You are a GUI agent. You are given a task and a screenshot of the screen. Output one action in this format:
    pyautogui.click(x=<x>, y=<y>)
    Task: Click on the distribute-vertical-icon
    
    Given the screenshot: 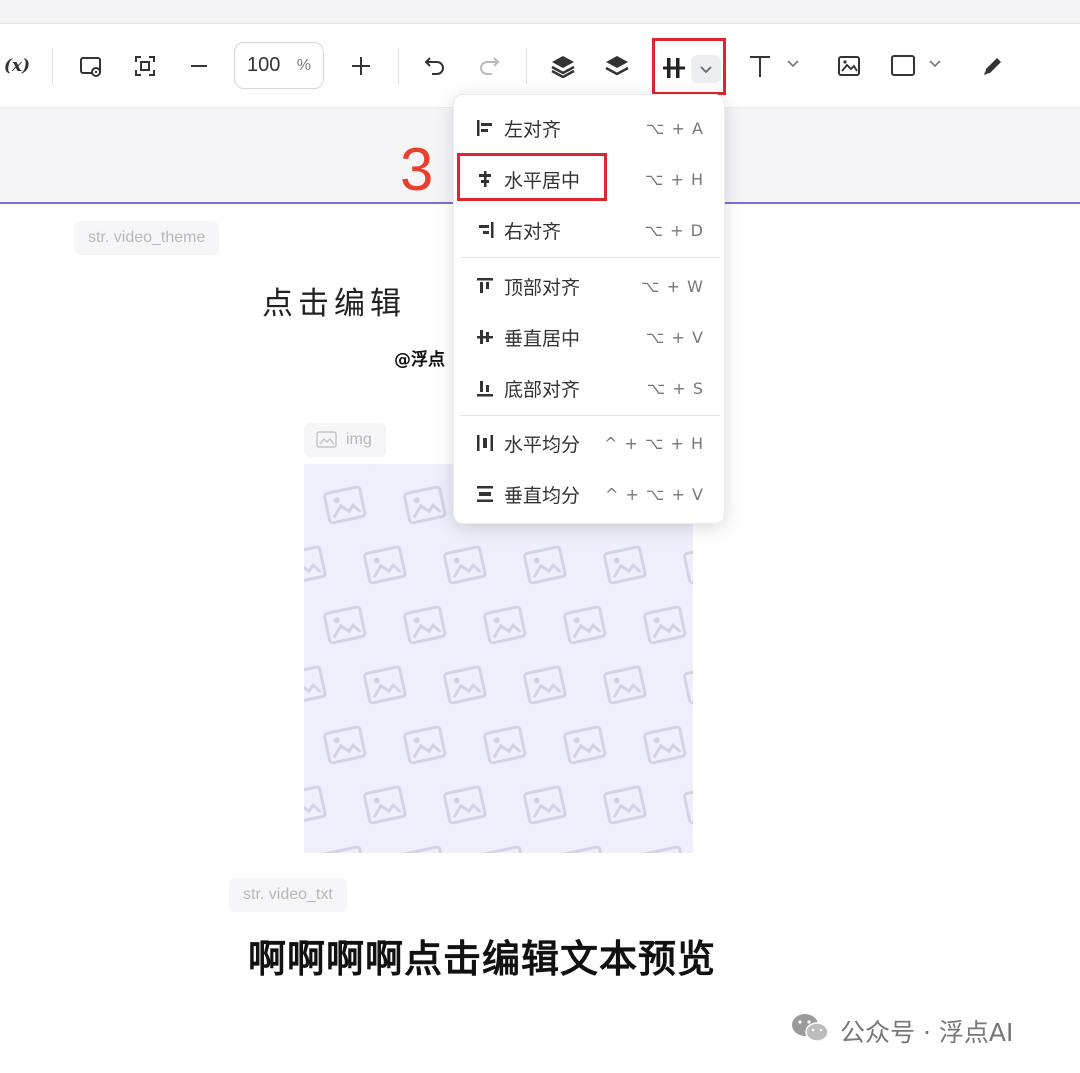 What is the action you would take?
    pyautogui.click(x=485, y=494)
    